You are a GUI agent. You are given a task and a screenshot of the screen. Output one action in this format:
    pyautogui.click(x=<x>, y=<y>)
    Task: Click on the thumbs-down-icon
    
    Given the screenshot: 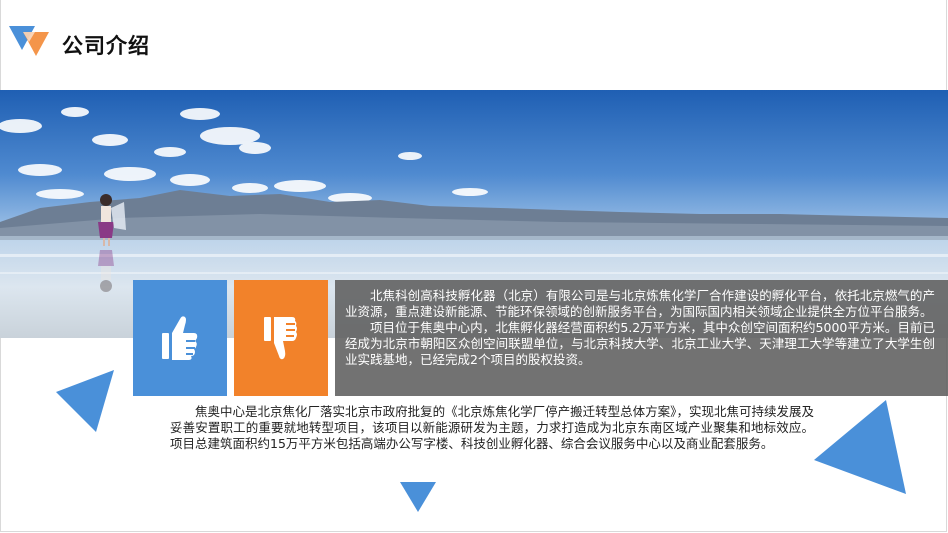 What is the action you would take?
    pyautogui.click(x=280, y=338)
    